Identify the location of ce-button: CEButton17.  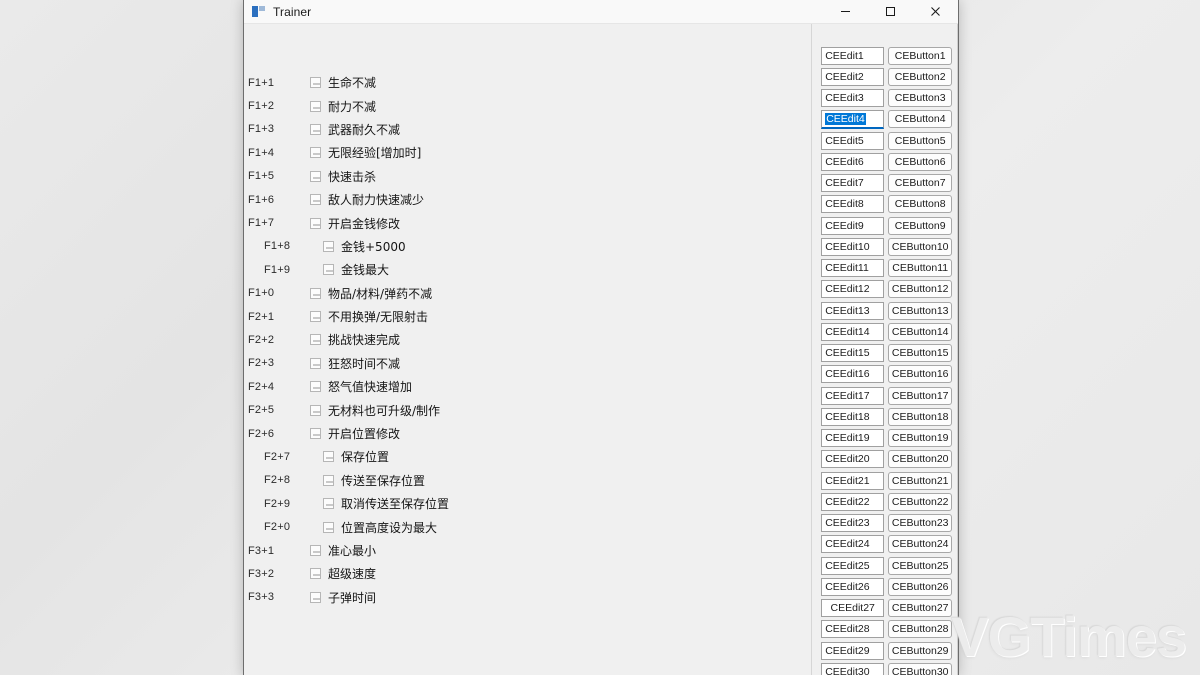
(920, 395).